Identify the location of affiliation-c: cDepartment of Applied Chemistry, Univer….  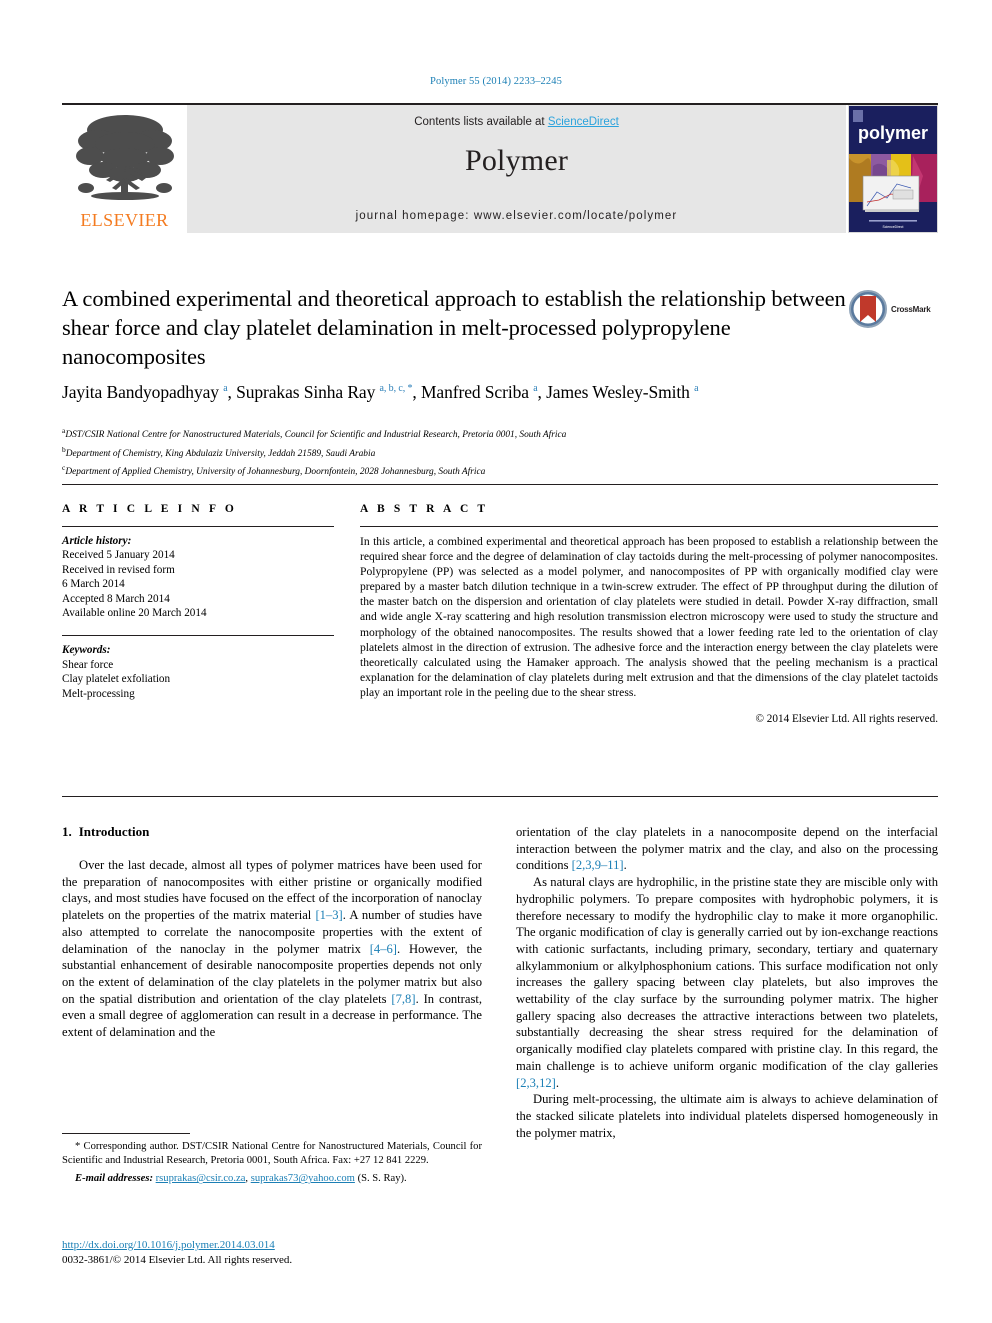
(500, 470).